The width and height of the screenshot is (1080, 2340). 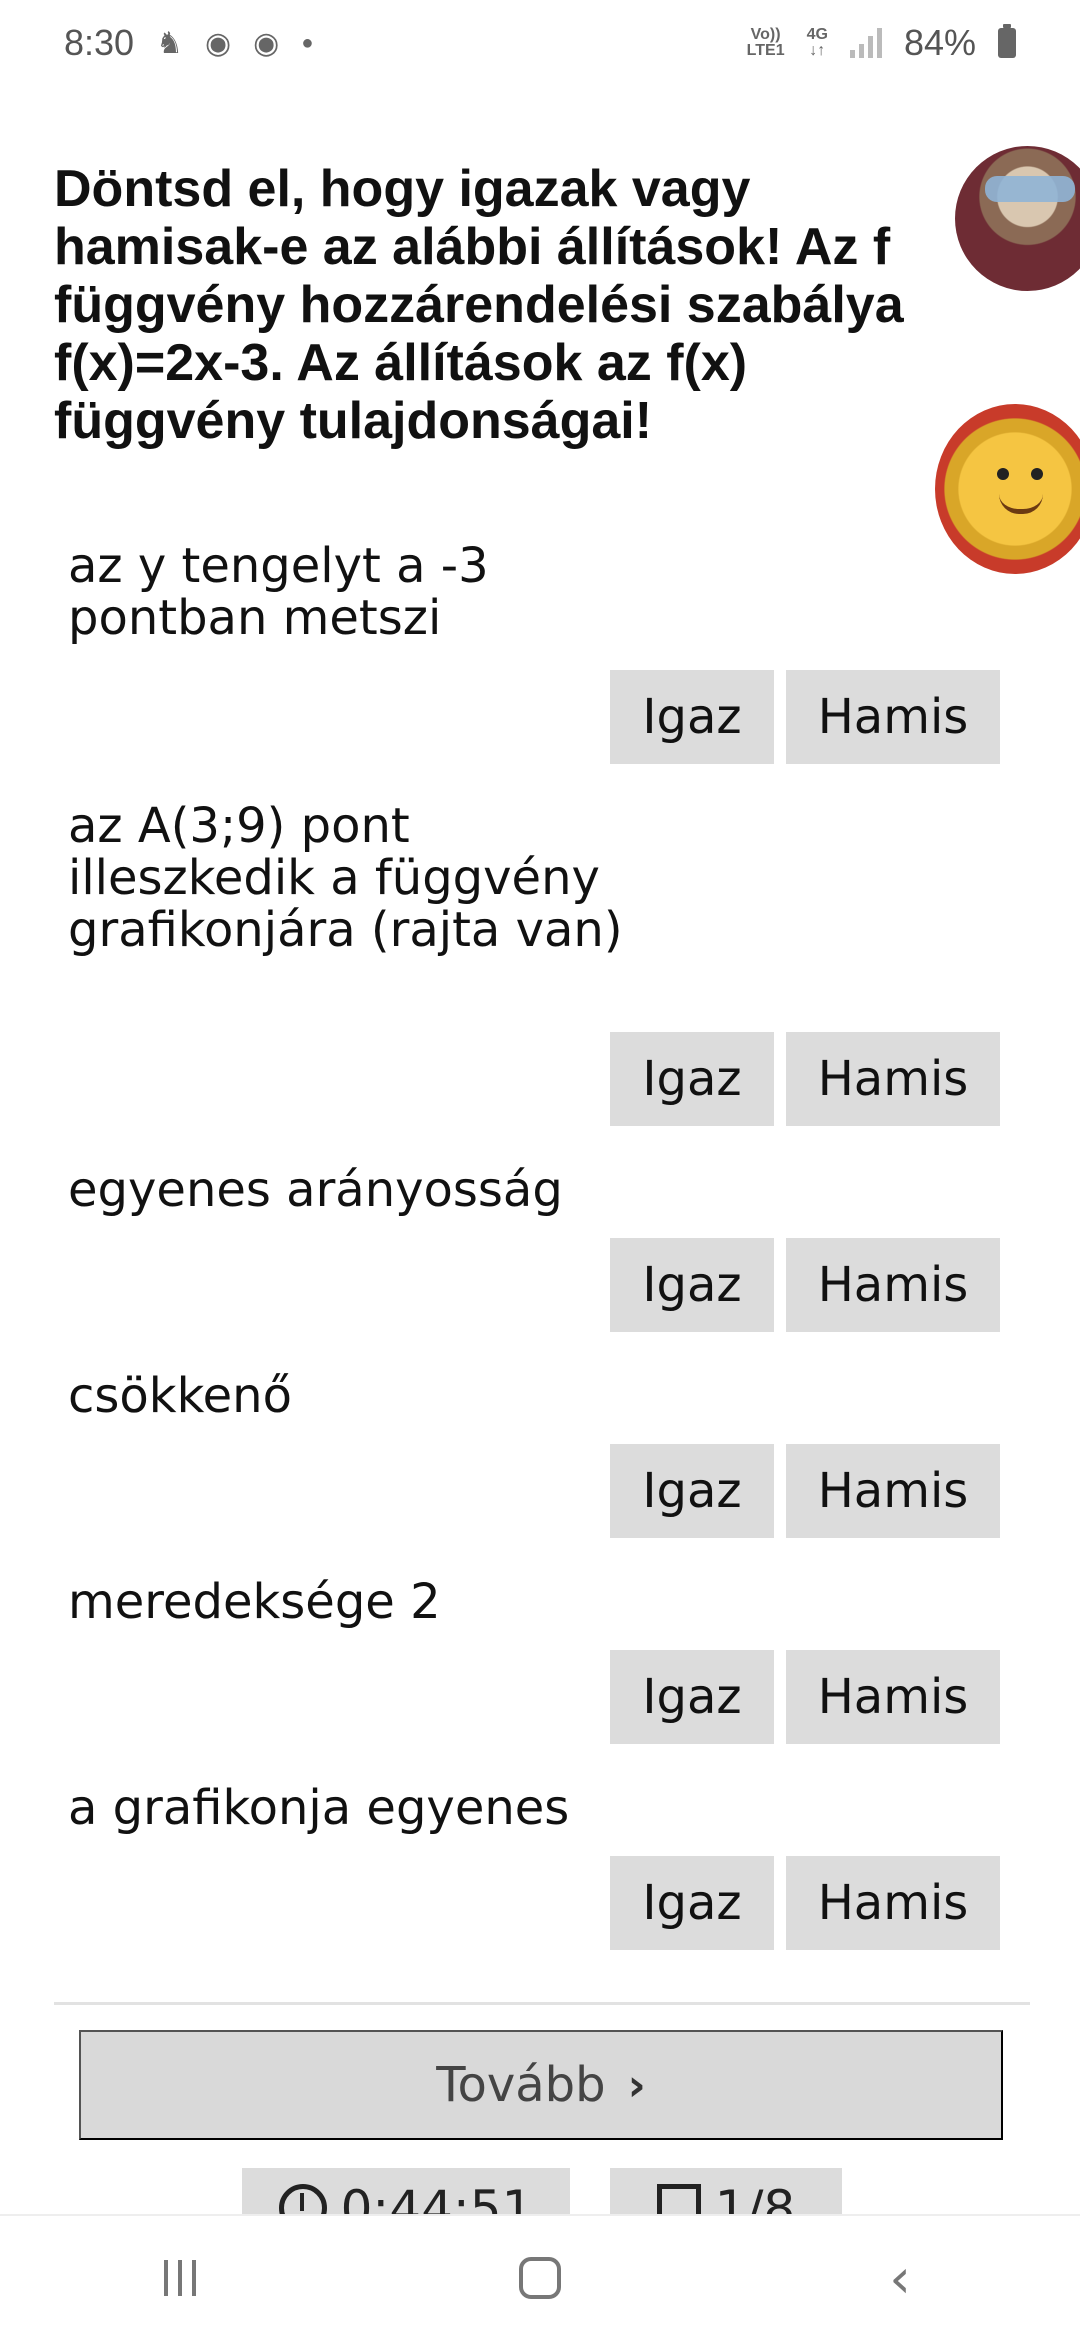 I want to click on game-icon: ♞, so click(x=169, y=43).